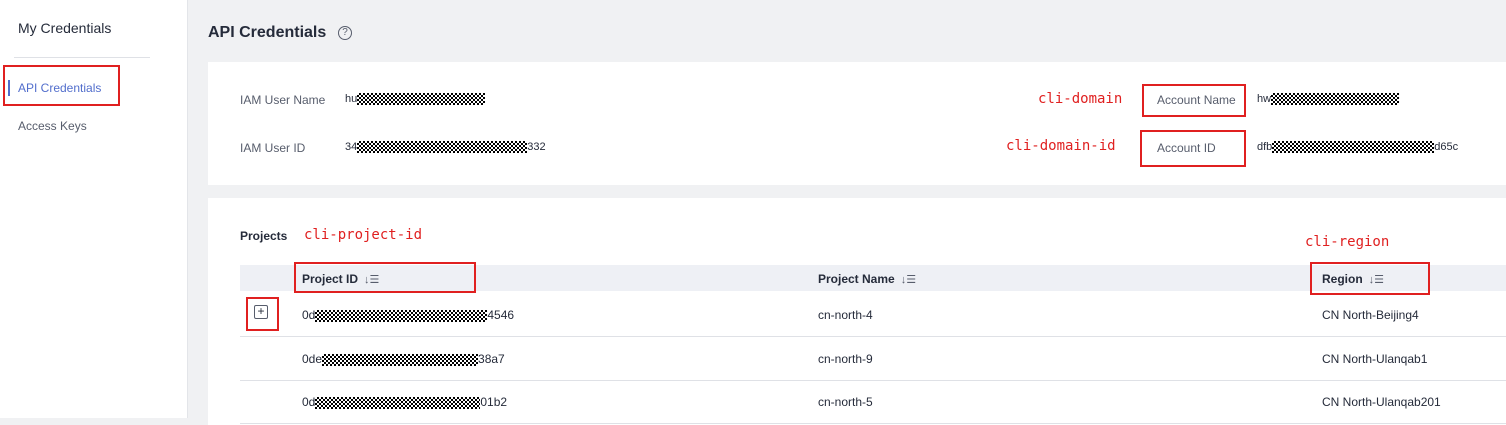 This screenshot has height=425, width=1506. What do you see at coordinates (385, 277) in the screenshot?
I see `highlight-box-project-id` at bounding box center [385, 277].